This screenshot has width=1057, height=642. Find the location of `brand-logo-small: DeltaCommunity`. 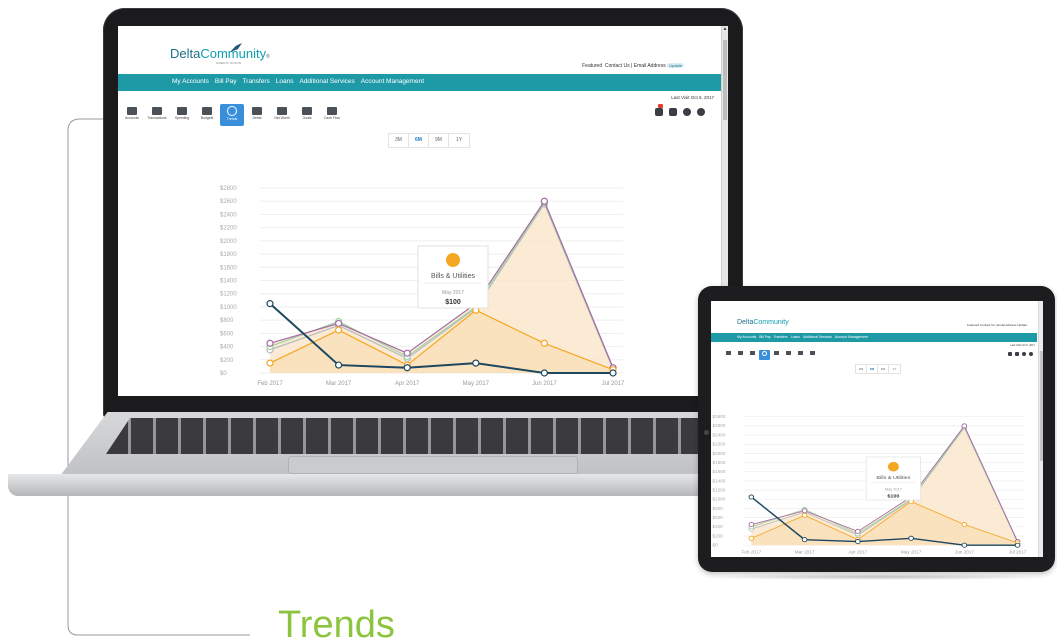

brand-logo-small: DeltaCommunity is located at coordinates (763, 322).